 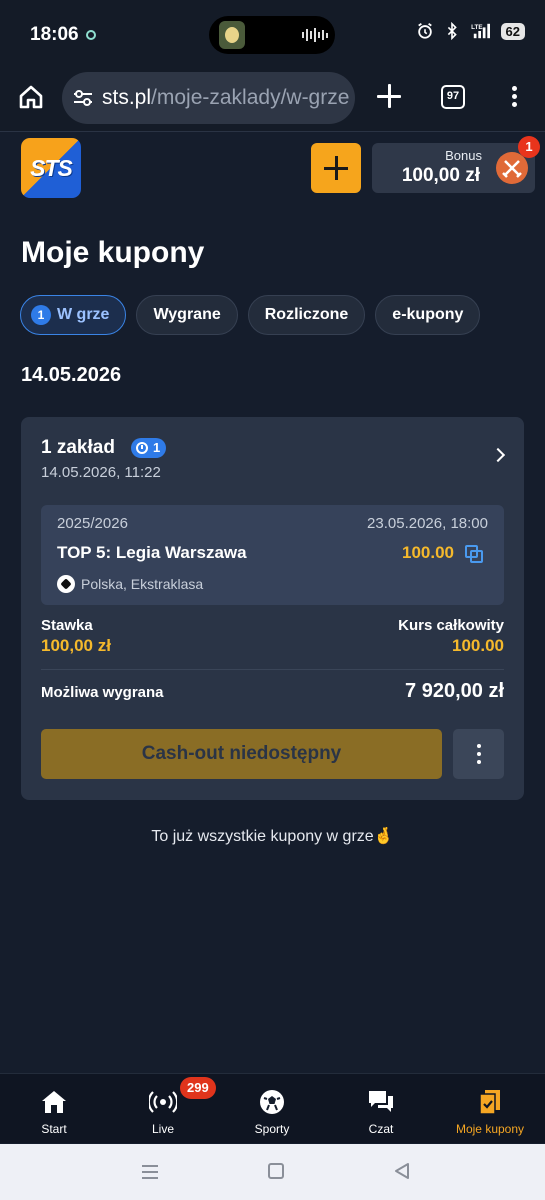 What do you see at coordinates (454, 691) in the screenshot?
I see `possible-win-value: 7 920,00 zł` at bounding box center [454, 691].